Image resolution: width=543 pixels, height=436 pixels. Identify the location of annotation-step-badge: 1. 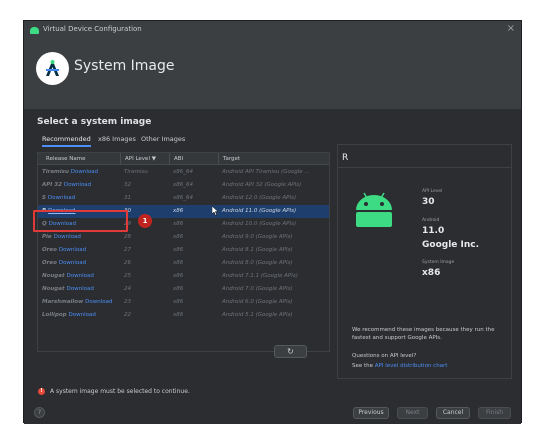
(145, 221).